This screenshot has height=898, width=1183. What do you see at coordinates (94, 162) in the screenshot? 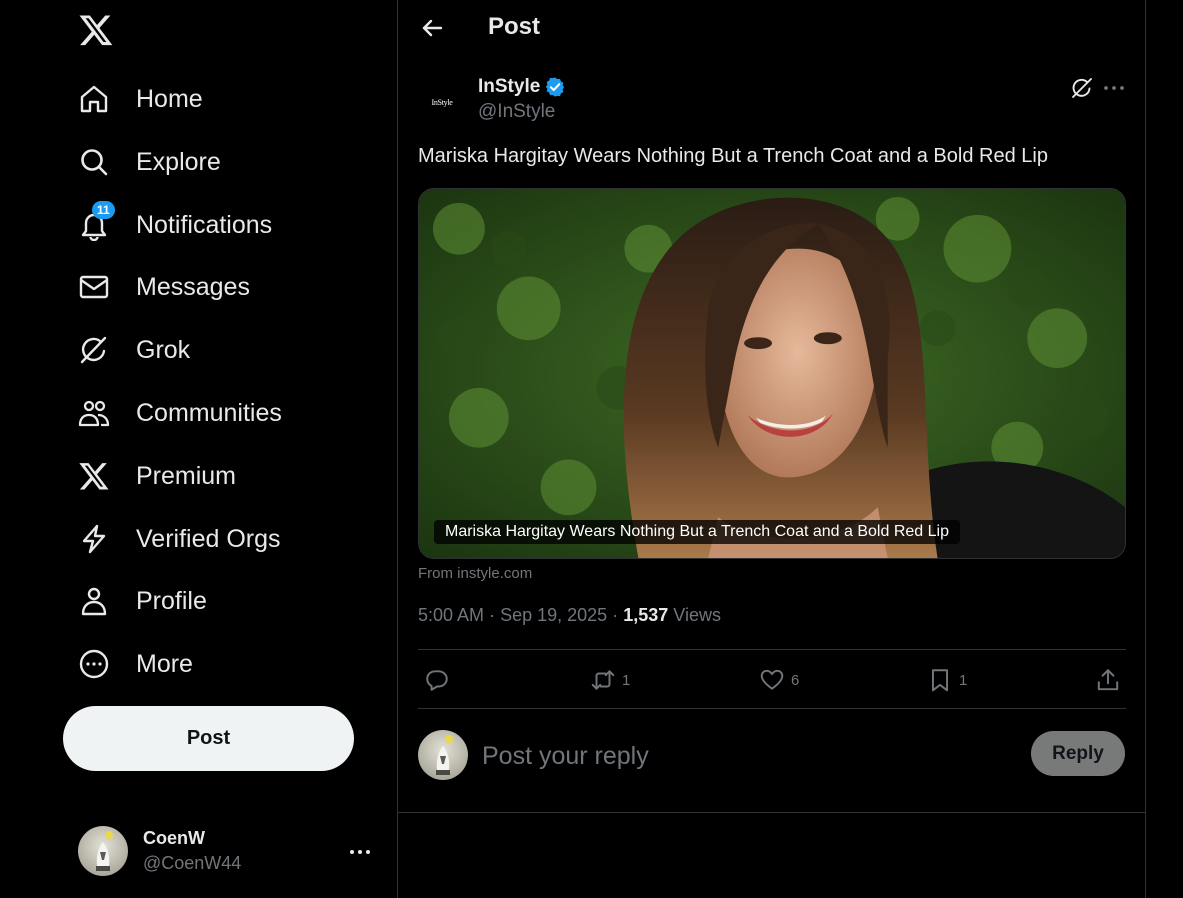
I see `search-icon` at bounding box center [94, 162].